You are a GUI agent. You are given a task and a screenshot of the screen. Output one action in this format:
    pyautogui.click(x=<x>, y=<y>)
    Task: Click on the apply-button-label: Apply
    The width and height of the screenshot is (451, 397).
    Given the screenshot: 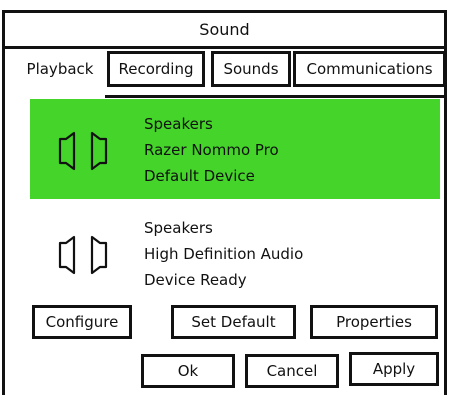 What is the action you would take?
    pyautogui.click(x=394, y=369)
    